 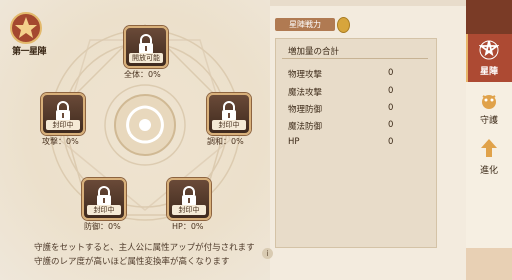 What do you see at coordinates (63, 114) in the screenshot?
I see `slot-left: 封印中` at bounding box center [63, 114].